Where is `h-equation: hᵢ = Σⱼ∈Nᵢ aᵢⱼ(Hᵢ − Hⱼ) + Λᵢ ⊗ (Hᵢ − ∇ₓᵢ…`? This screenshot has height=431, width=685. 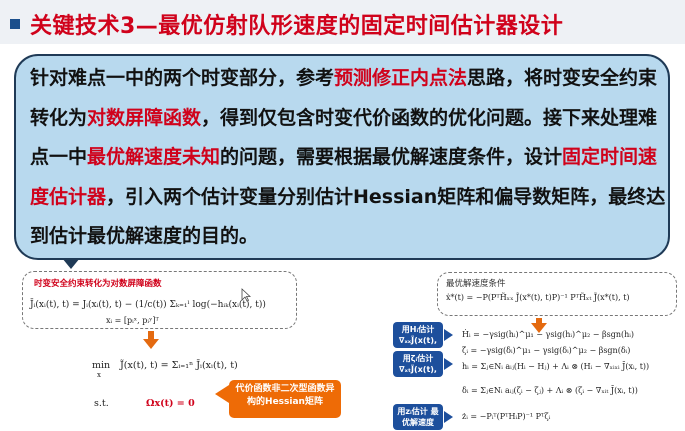
h-equation: hᵢ = Σⱼ∈Nᵢ aᵢⱼ(Hᵢ − Hⱼ) + Λᵢ ⊗ (Hᵢ − ∇ₓᵢ… is located at coordinates (556, 366).